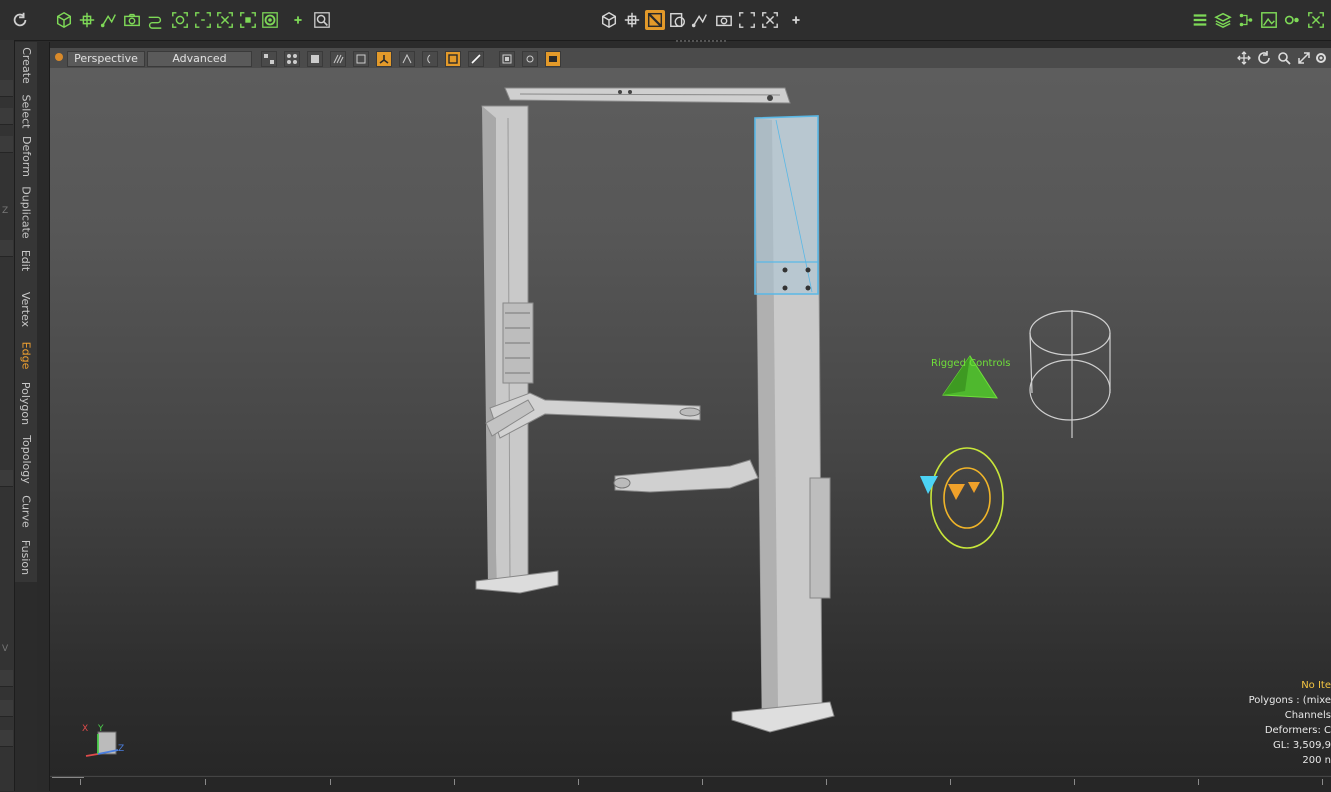  What do you see at coordinates (26, 403) in the screenshot?
I see `tab-polygon: Polygon` at bounding box center [26, 403].